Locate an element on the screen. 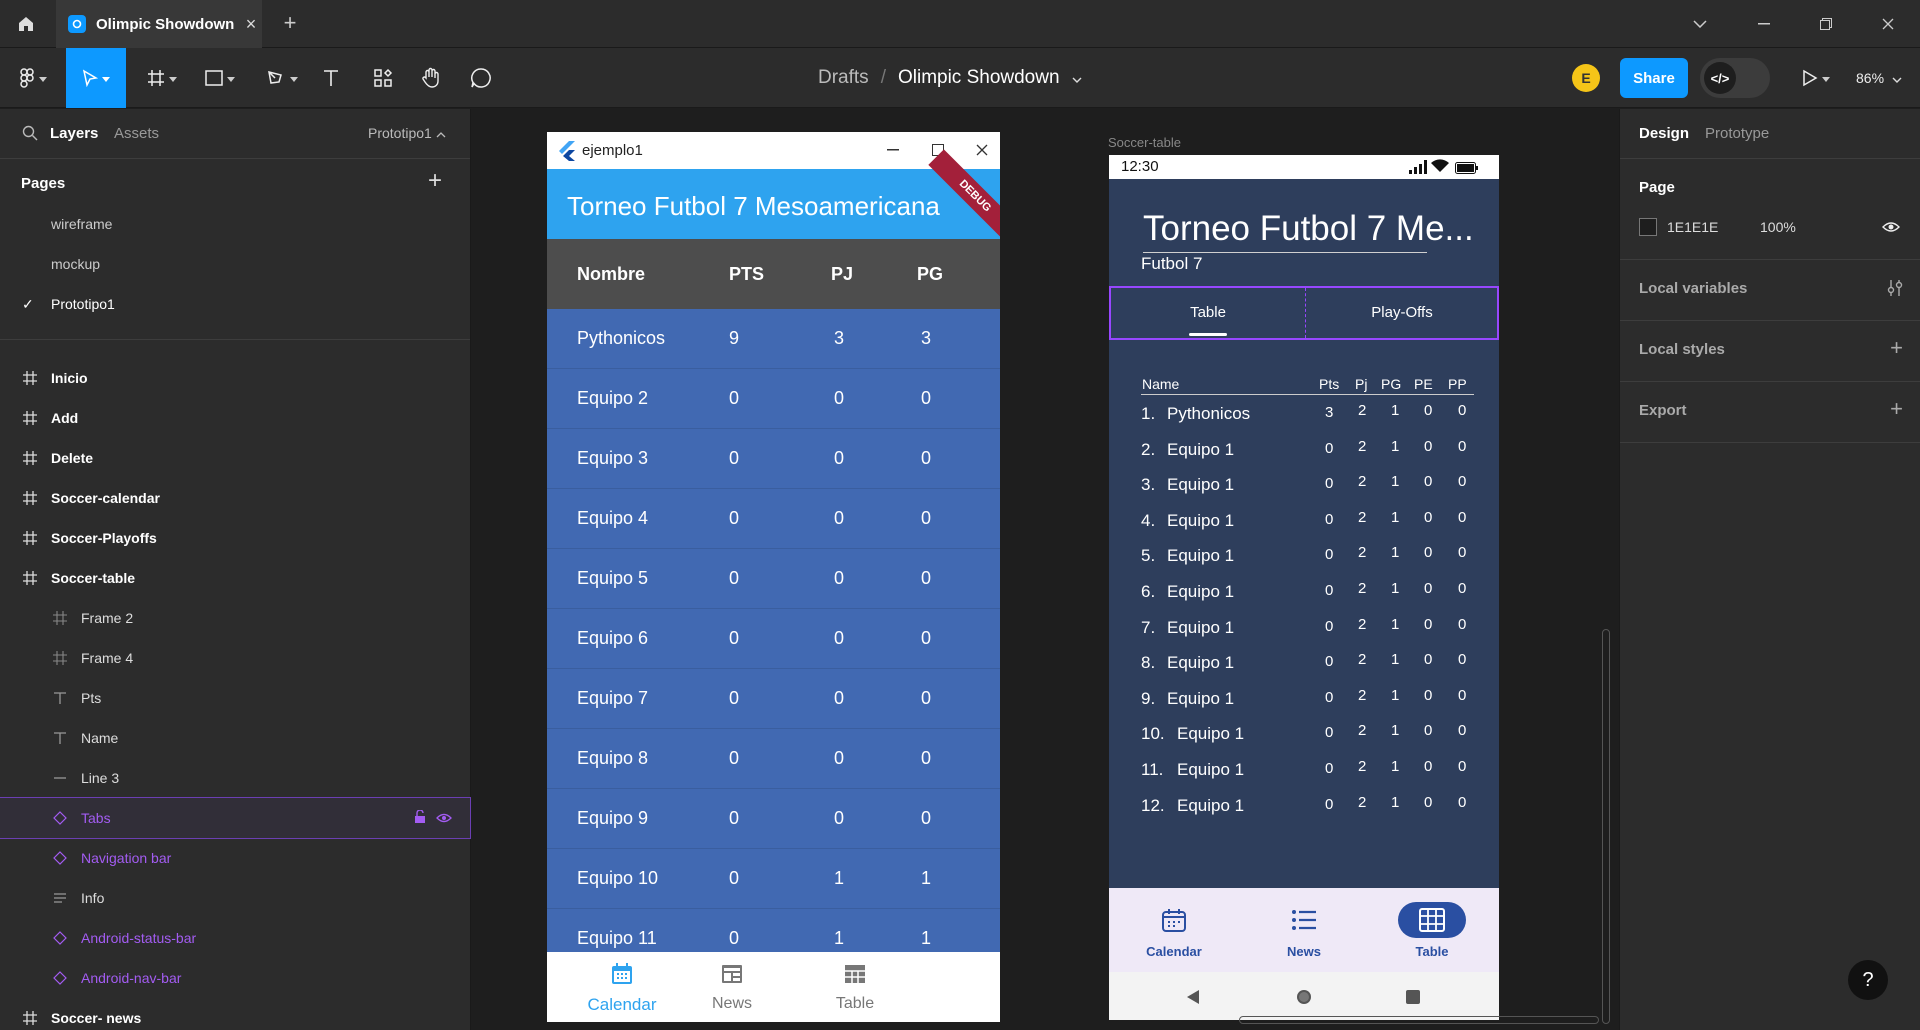  close-tab-icon: × is located at coordinates (251, 24).